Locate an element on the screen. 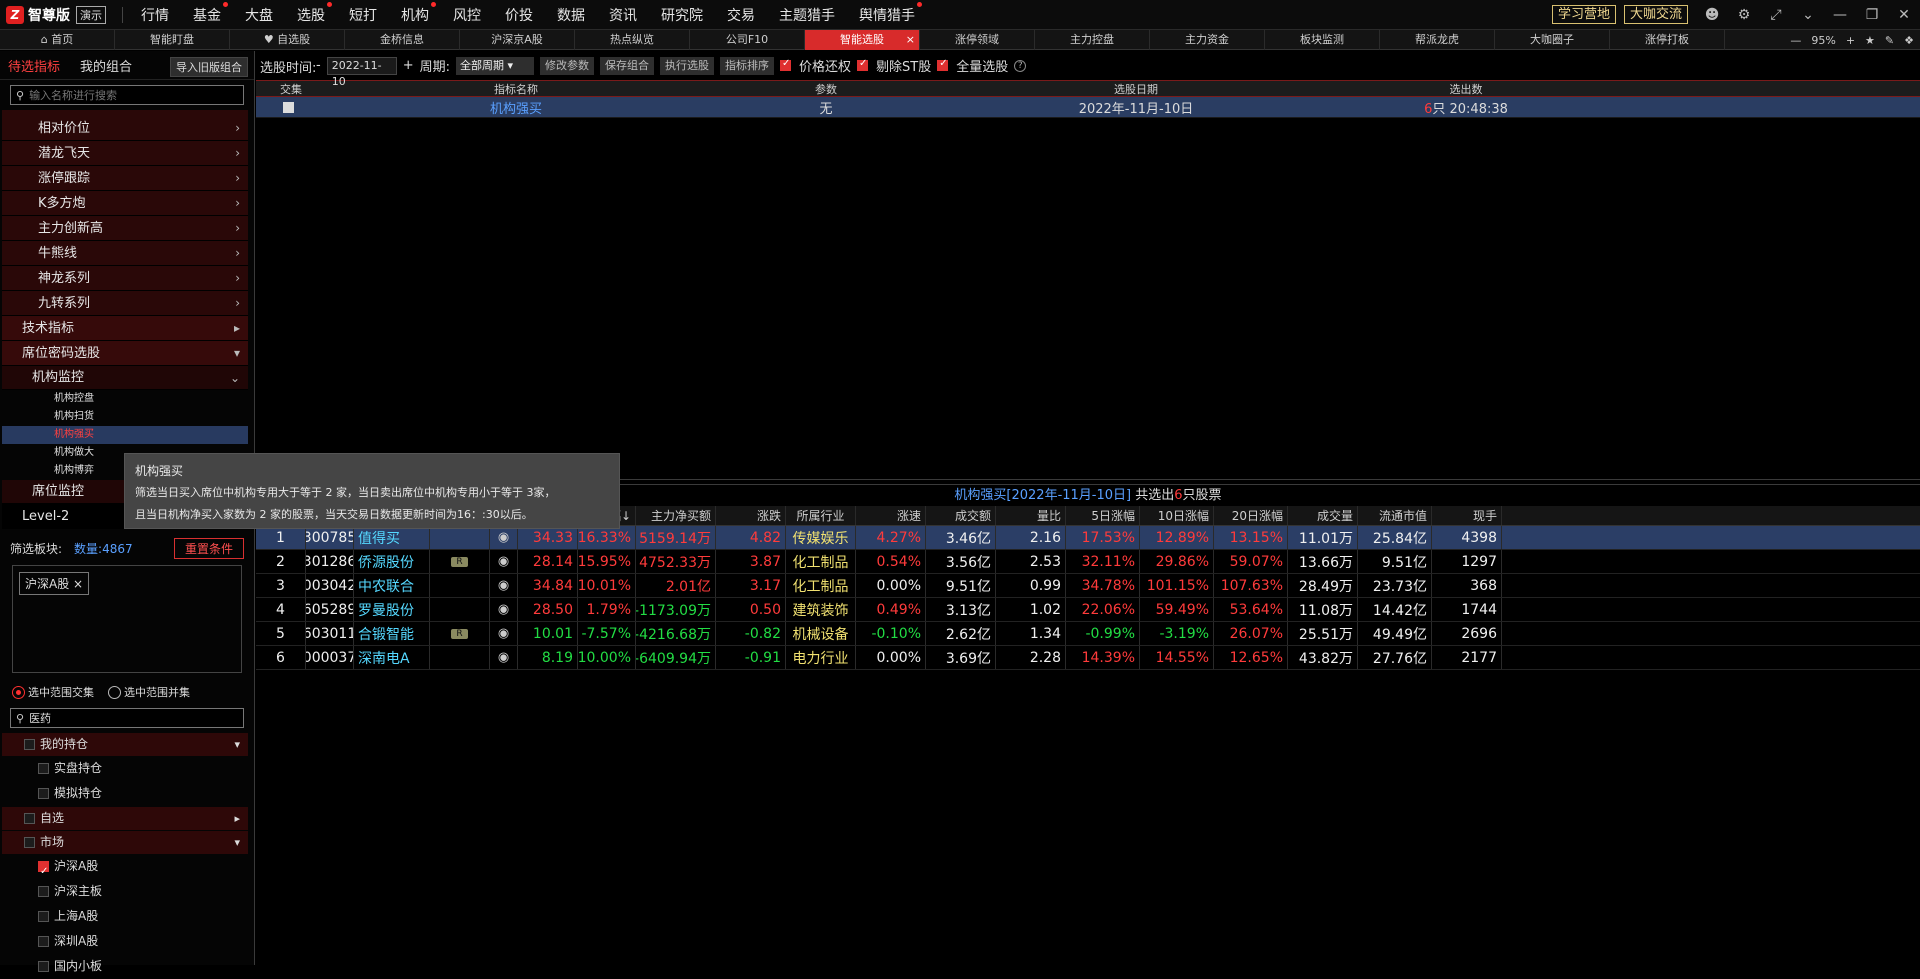 Image resolution: width=1920 pixels, height=979 pixels. tab-pending-indicators: 待选指标 is located at coordinates (34, 65).